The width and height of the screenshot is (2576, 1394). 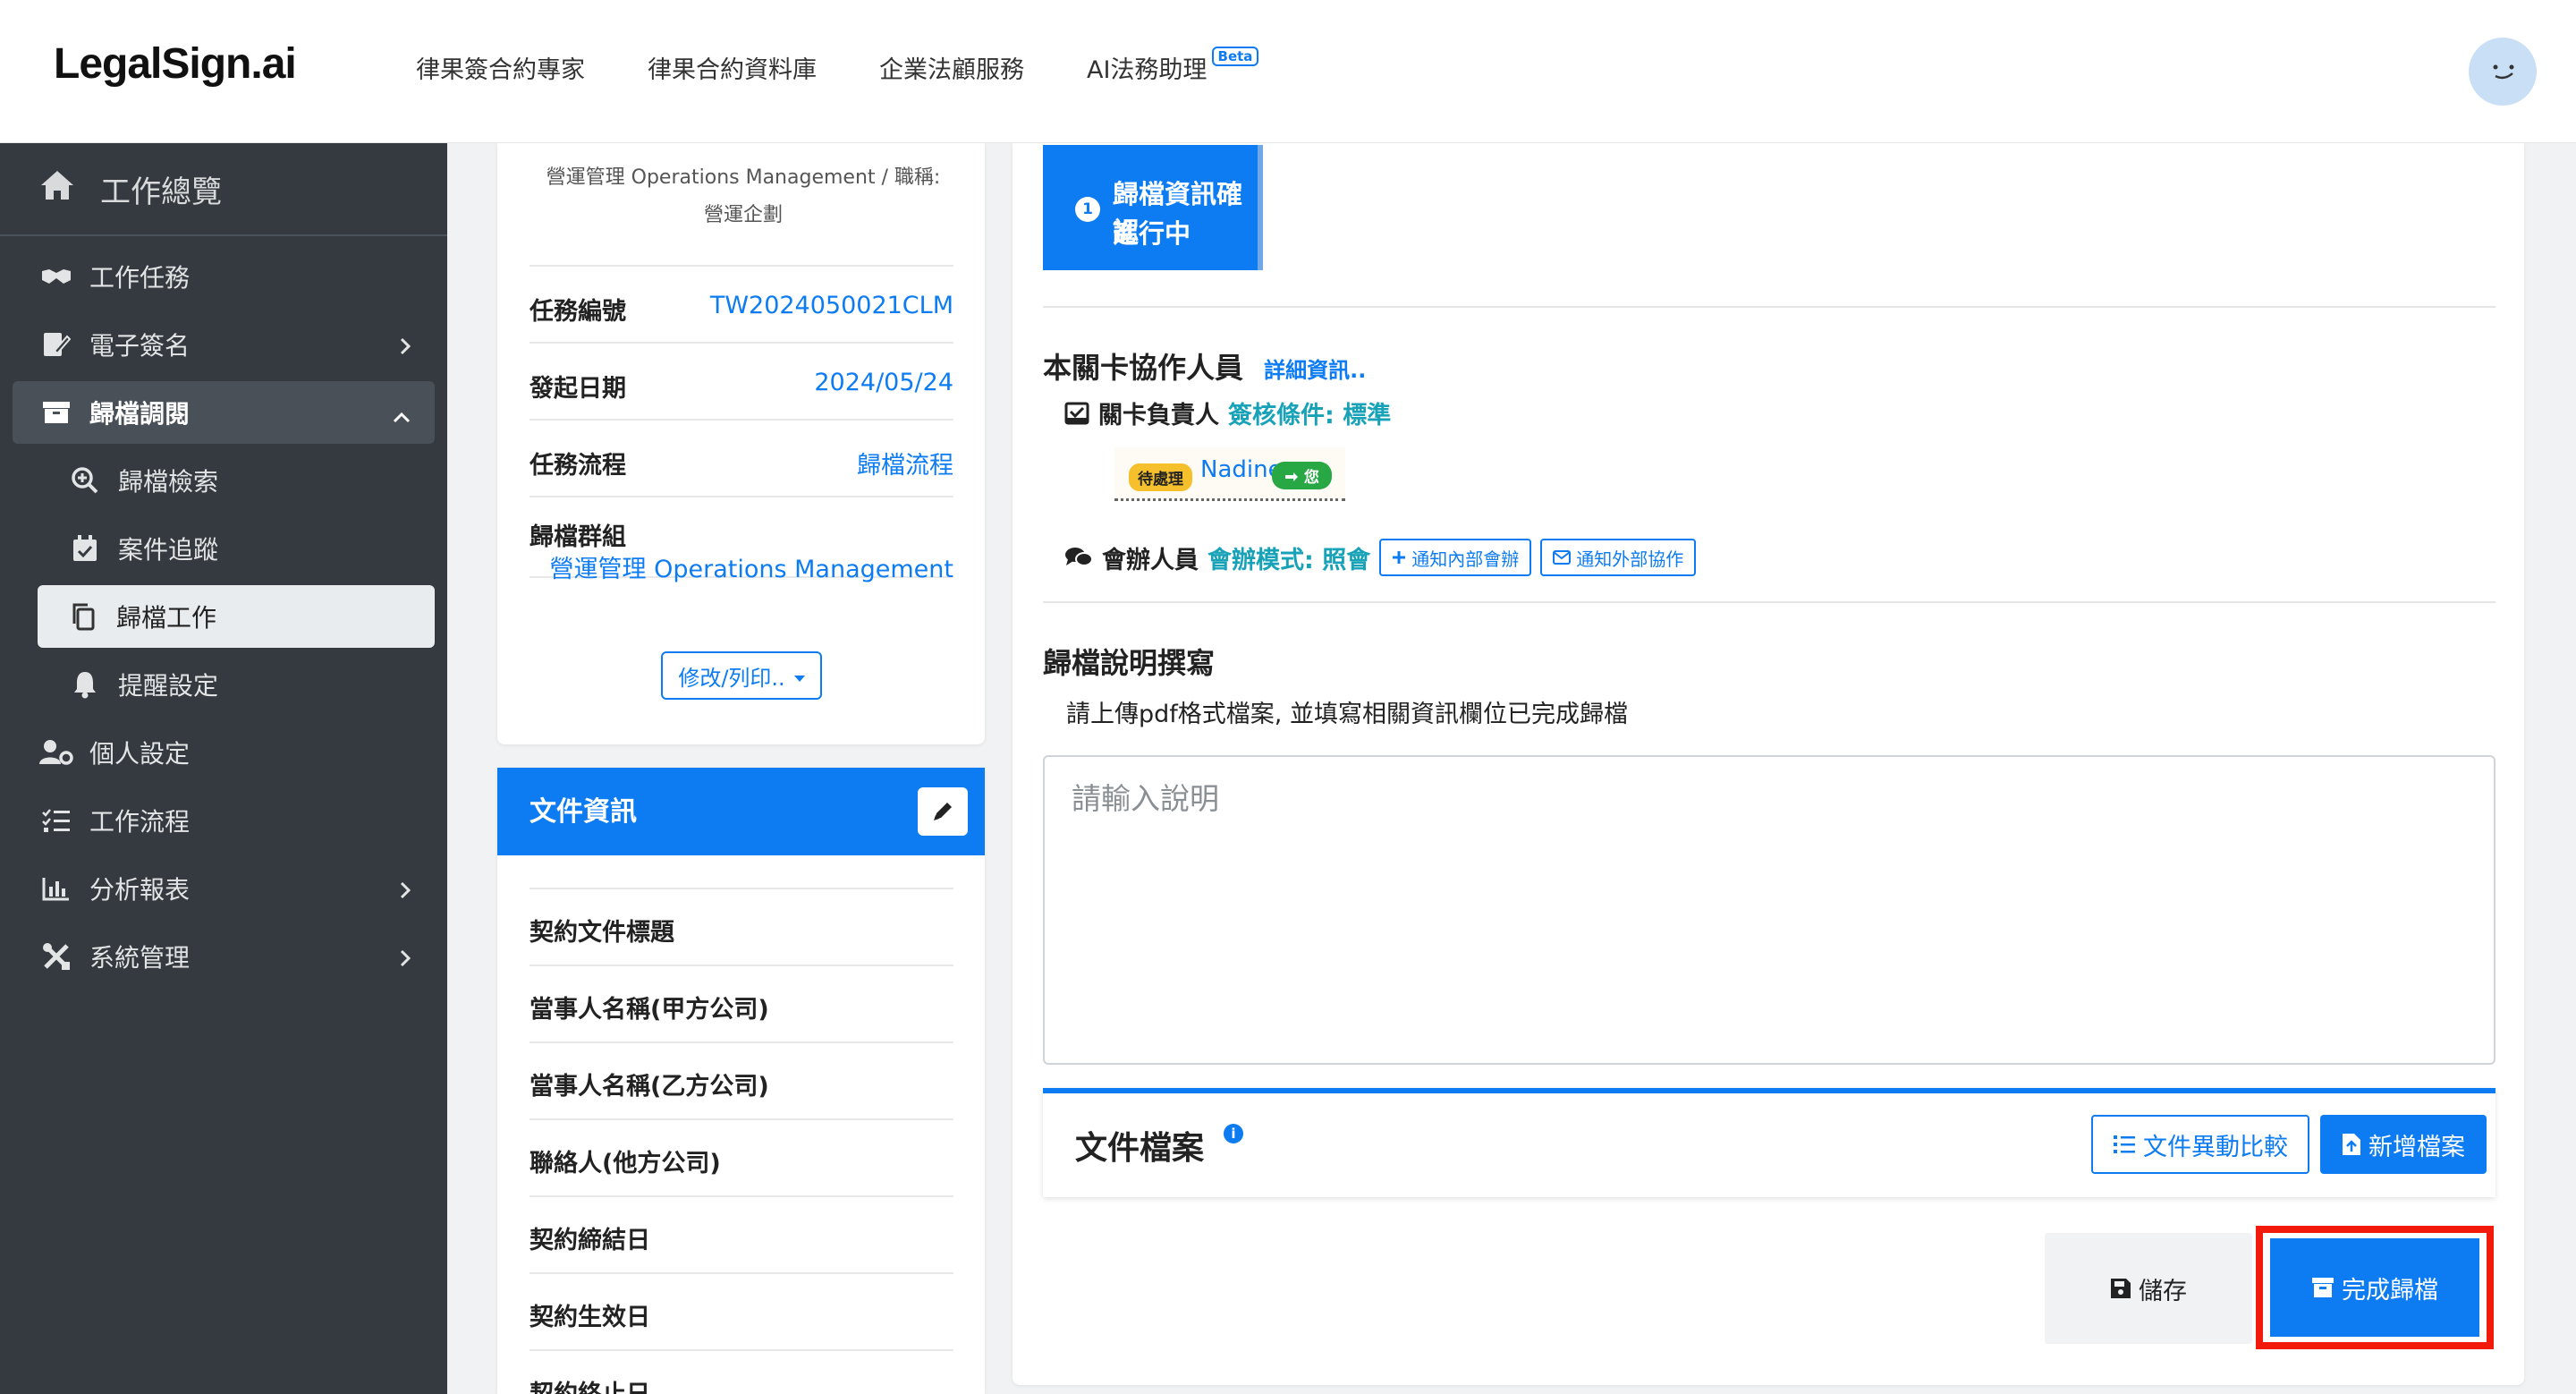 I want to click on save-button: 儲存, so click(x=2148, y=1289).